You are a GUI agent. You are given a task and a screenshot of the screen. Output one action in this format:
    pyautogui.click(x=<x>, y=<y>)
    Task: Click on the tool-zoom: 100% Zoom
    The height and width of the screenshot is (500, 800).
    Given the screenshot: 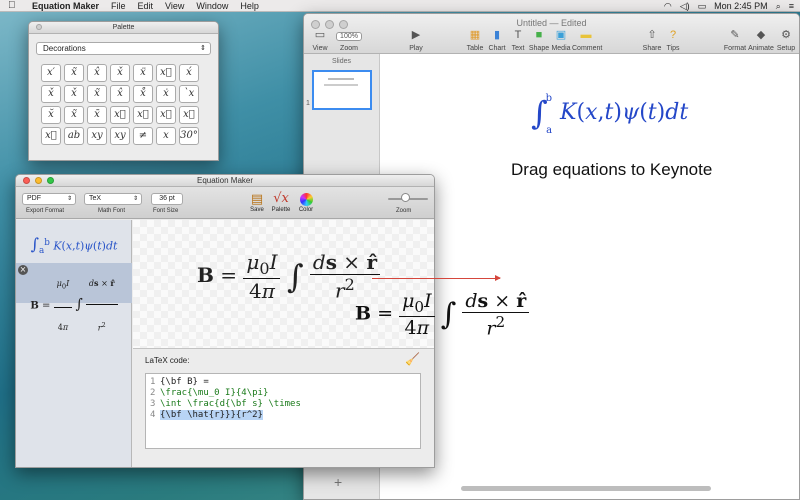 What is the action you would take?
    pyautogui.click(x=349, y=42)
    